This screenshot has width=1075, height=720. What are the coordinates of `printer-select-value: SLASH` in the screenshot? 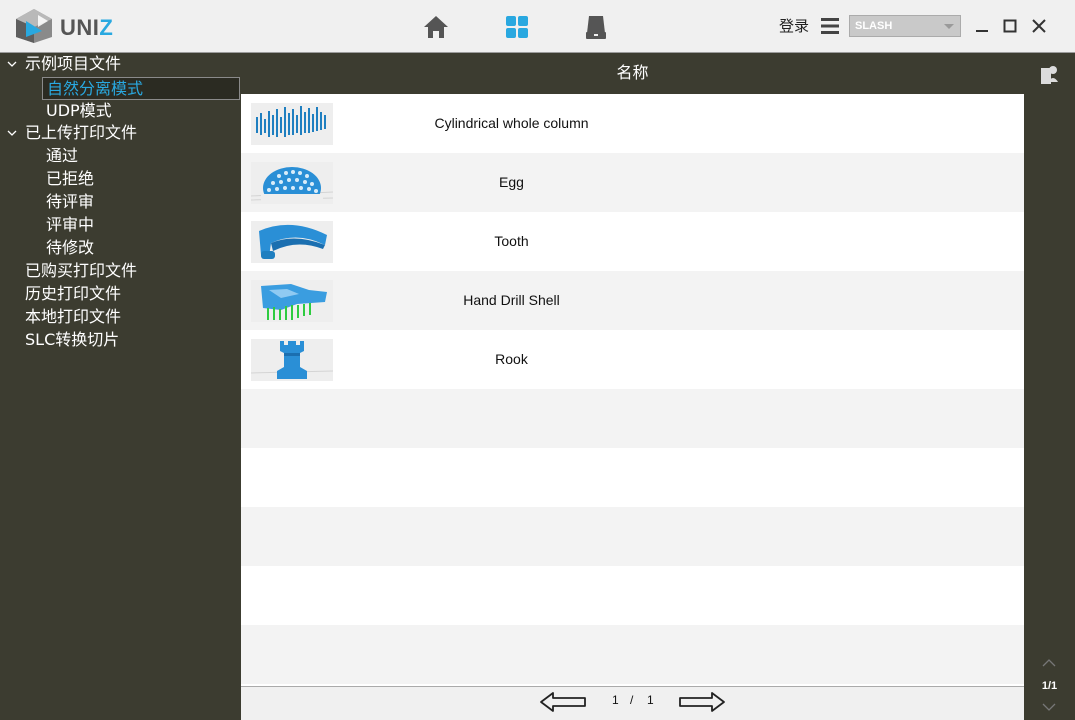 It's located at (874, 26).